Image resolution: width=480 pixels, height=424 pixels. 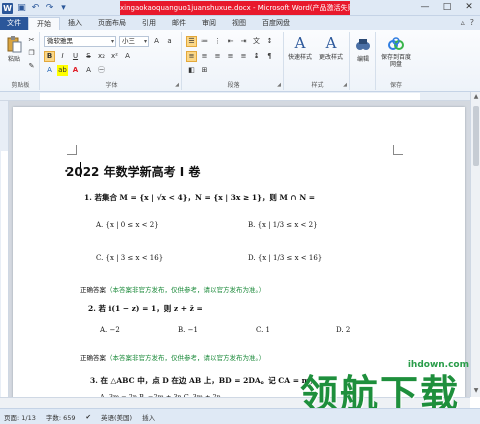 What do you see at coordinates (127, 225) in the screenshot?
I see `q1-option-a: A. {x | 0 ≤ x < 2}` at bounding box center [127, 225].